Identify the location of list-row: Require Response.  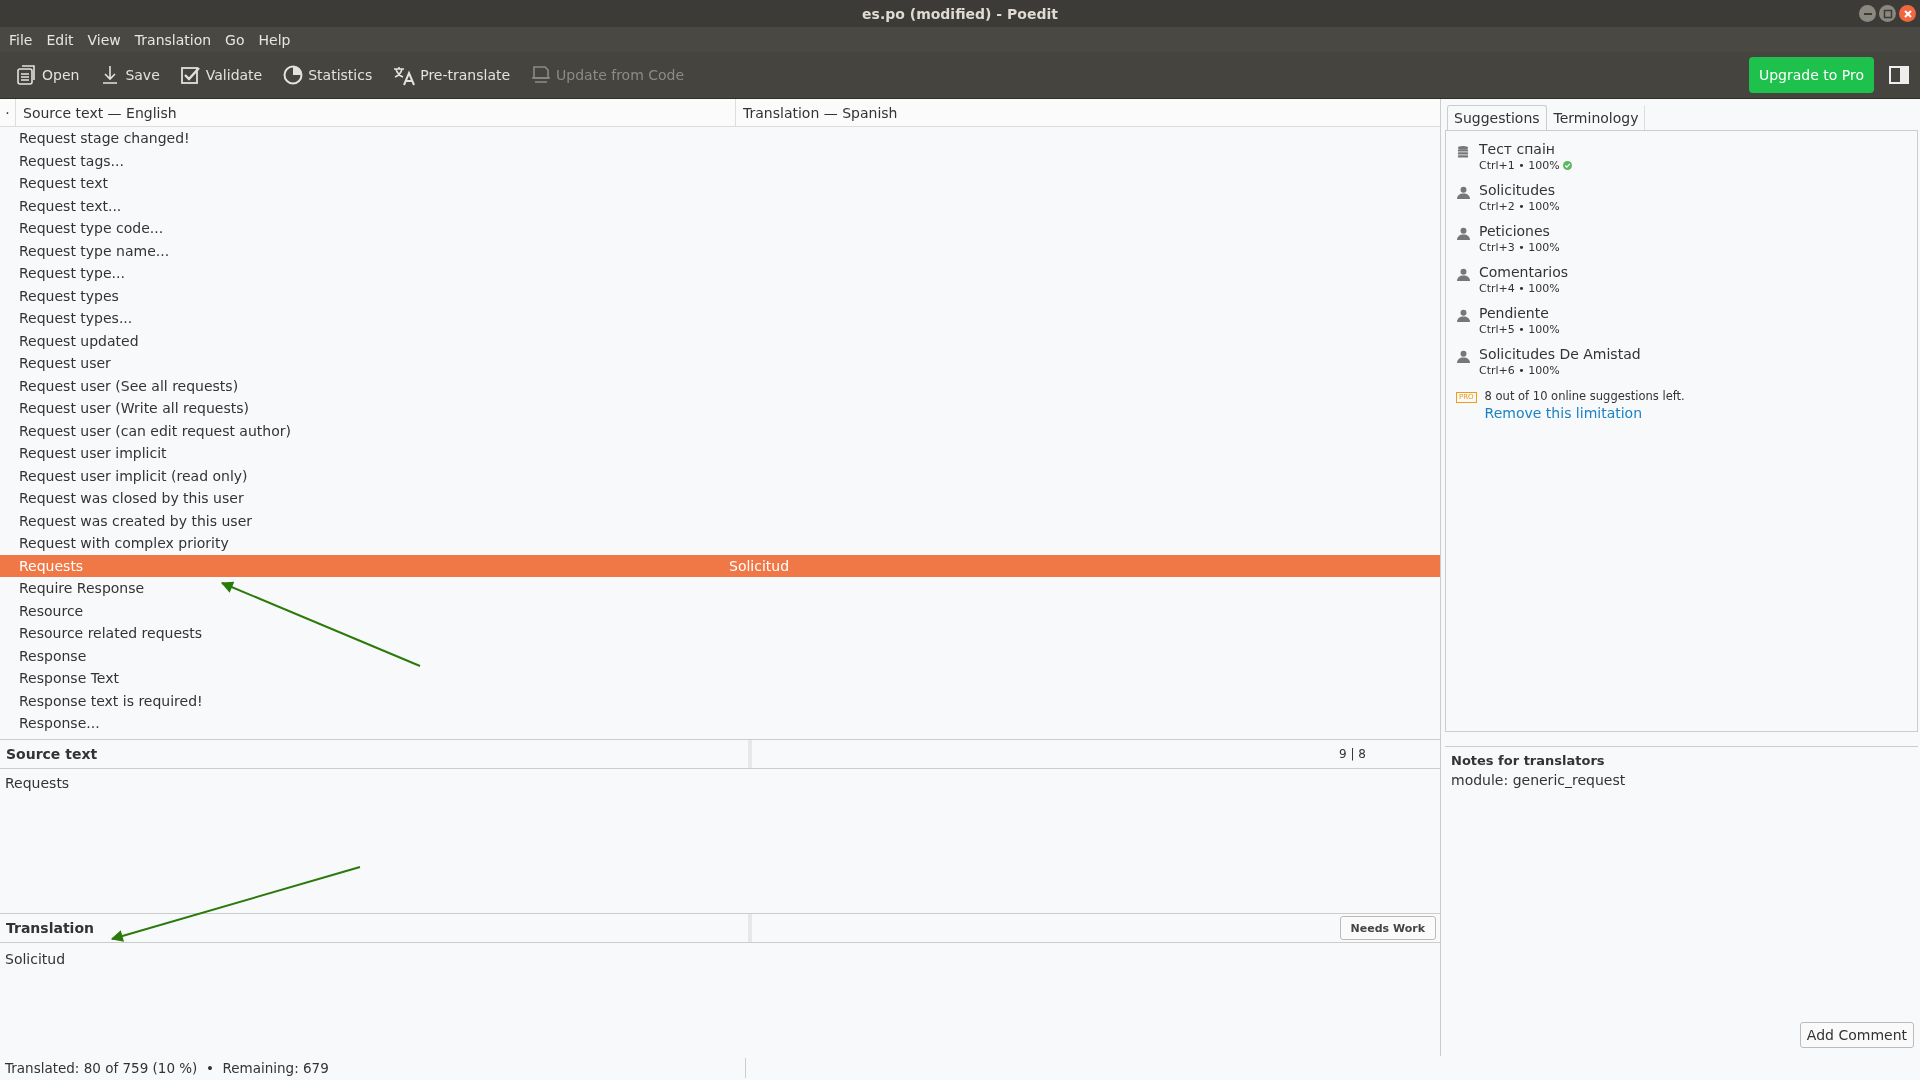
(720, 588).